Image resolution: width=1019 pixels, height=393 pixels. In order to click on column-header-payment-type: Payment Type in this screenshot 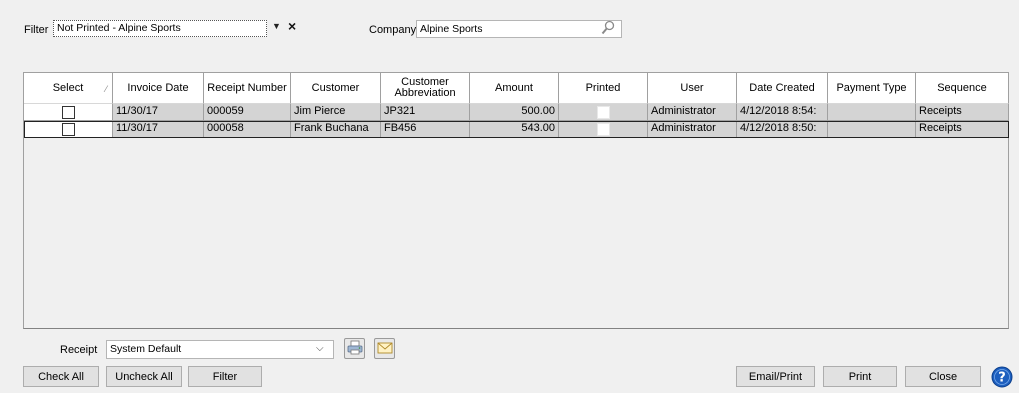, I will do `click(872, 88)`.